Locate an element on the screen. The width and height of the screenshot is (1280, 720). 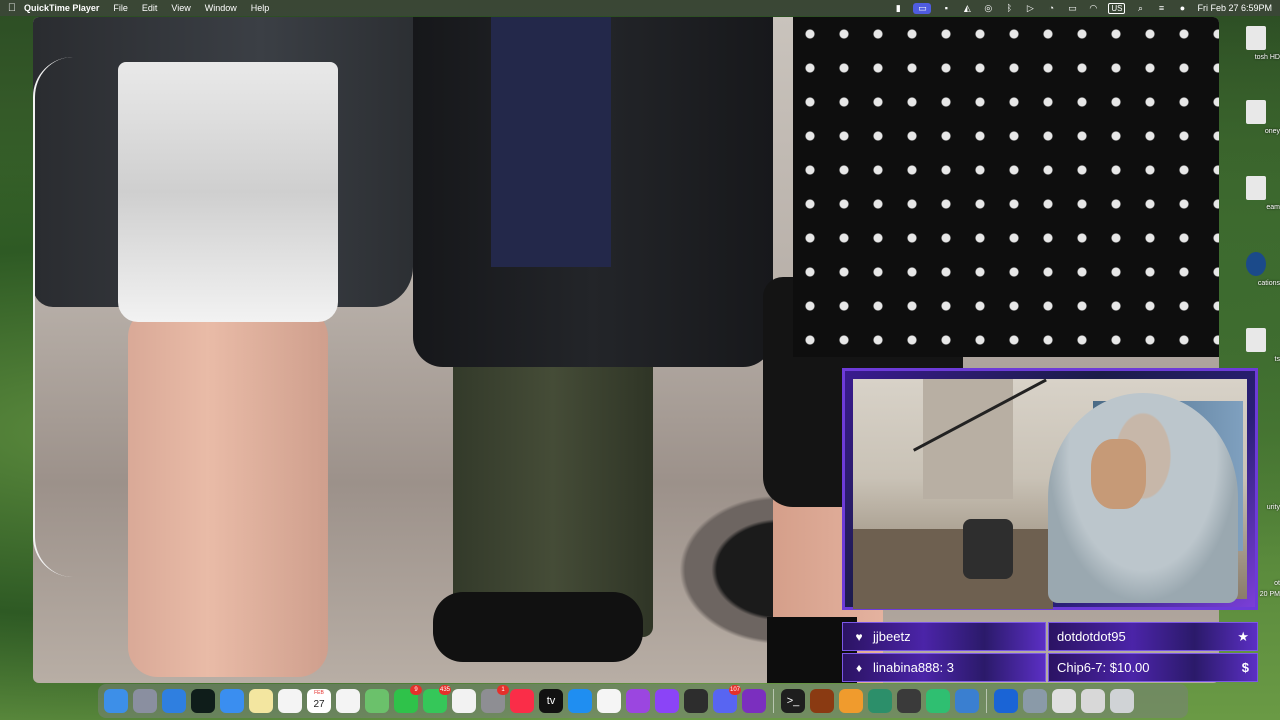
heart-icon: ♥ is located at coordinates (859, 636).